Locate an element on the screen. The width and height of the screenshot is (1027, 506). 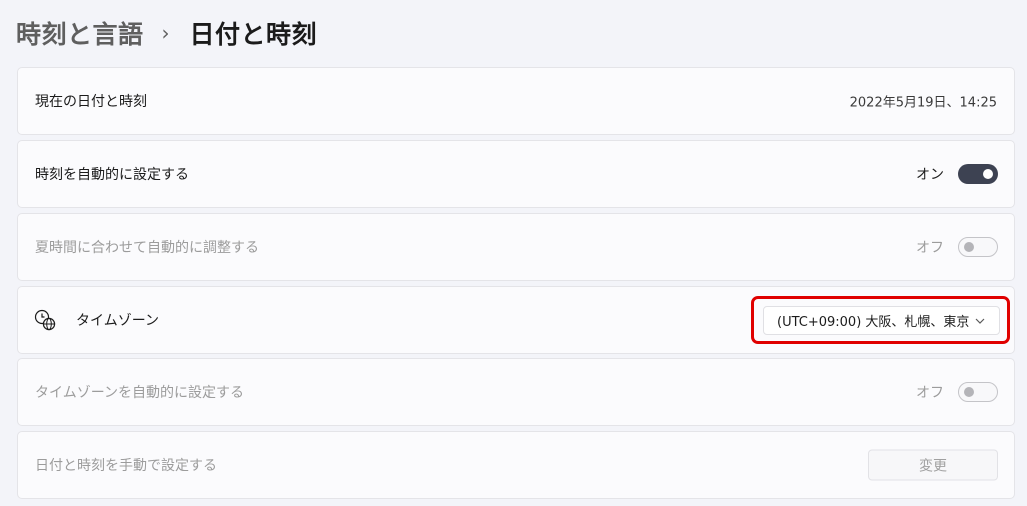
clock-globe-icon is located at coordinates (45, 320).